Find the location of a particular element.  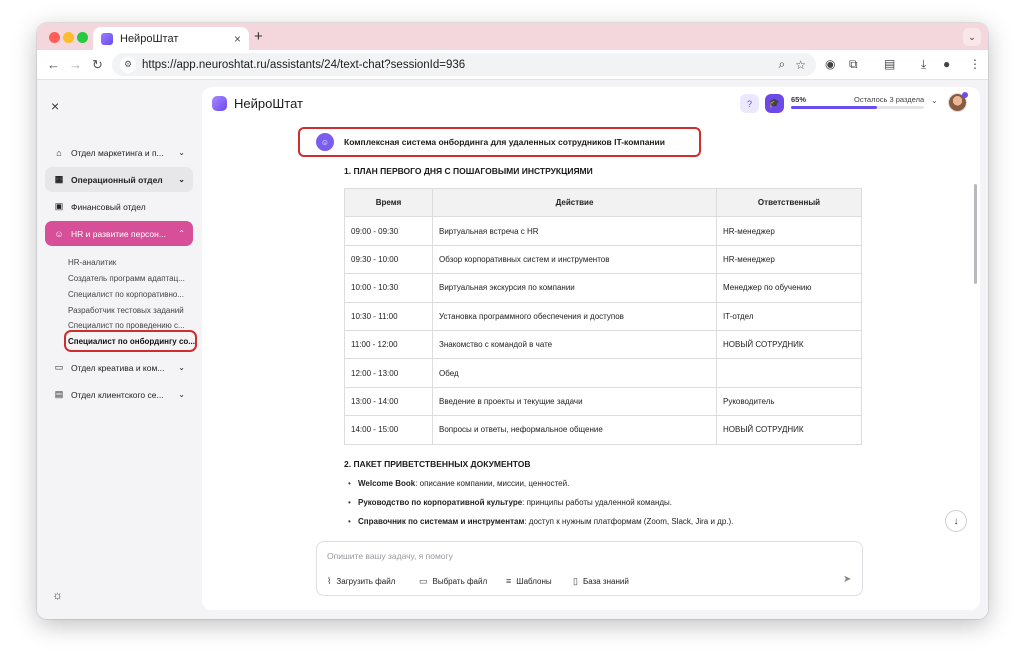

sidebar-item-finance: ▣ Финансовый отдел is located at coordinates (119, 206).